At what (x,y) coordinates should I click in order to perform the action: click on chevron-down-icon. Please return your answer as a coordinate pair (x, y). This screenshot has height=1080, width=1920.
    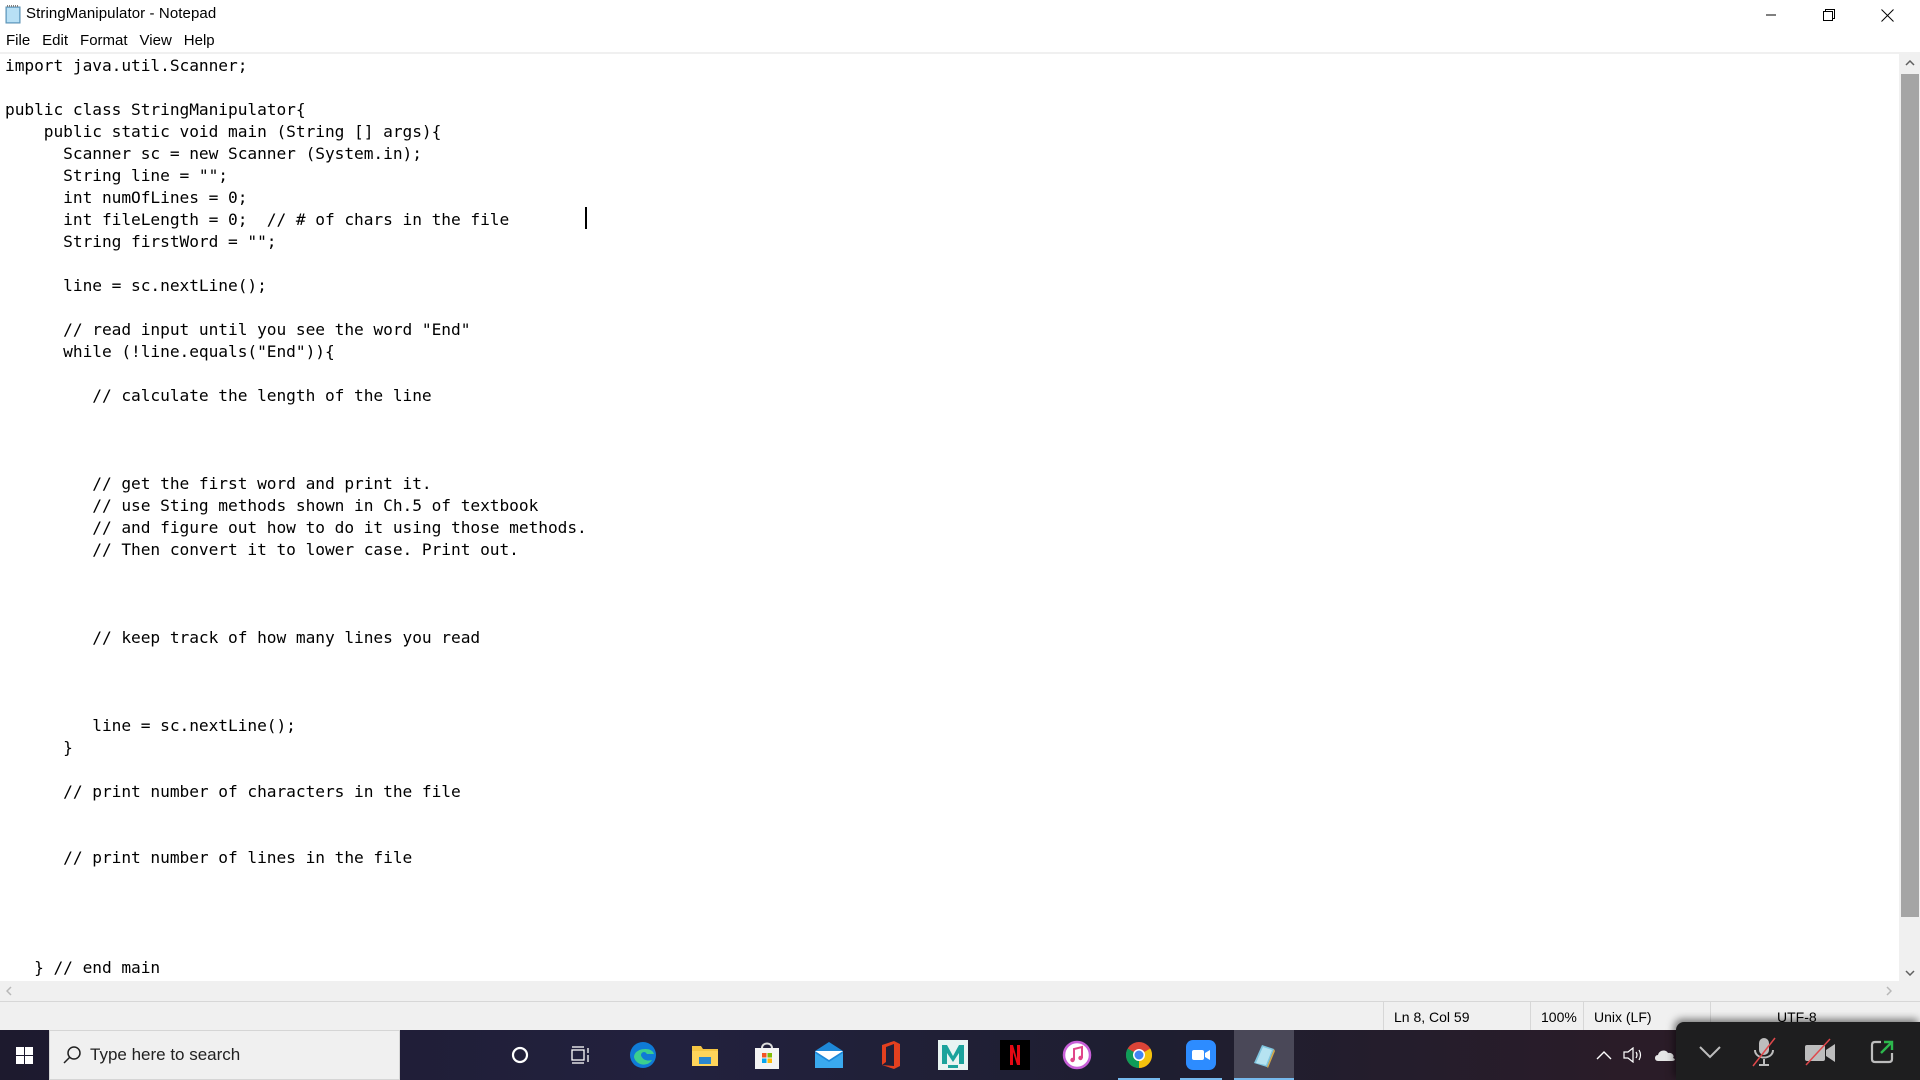
    Looking at the image, I should click on (1909, 972).